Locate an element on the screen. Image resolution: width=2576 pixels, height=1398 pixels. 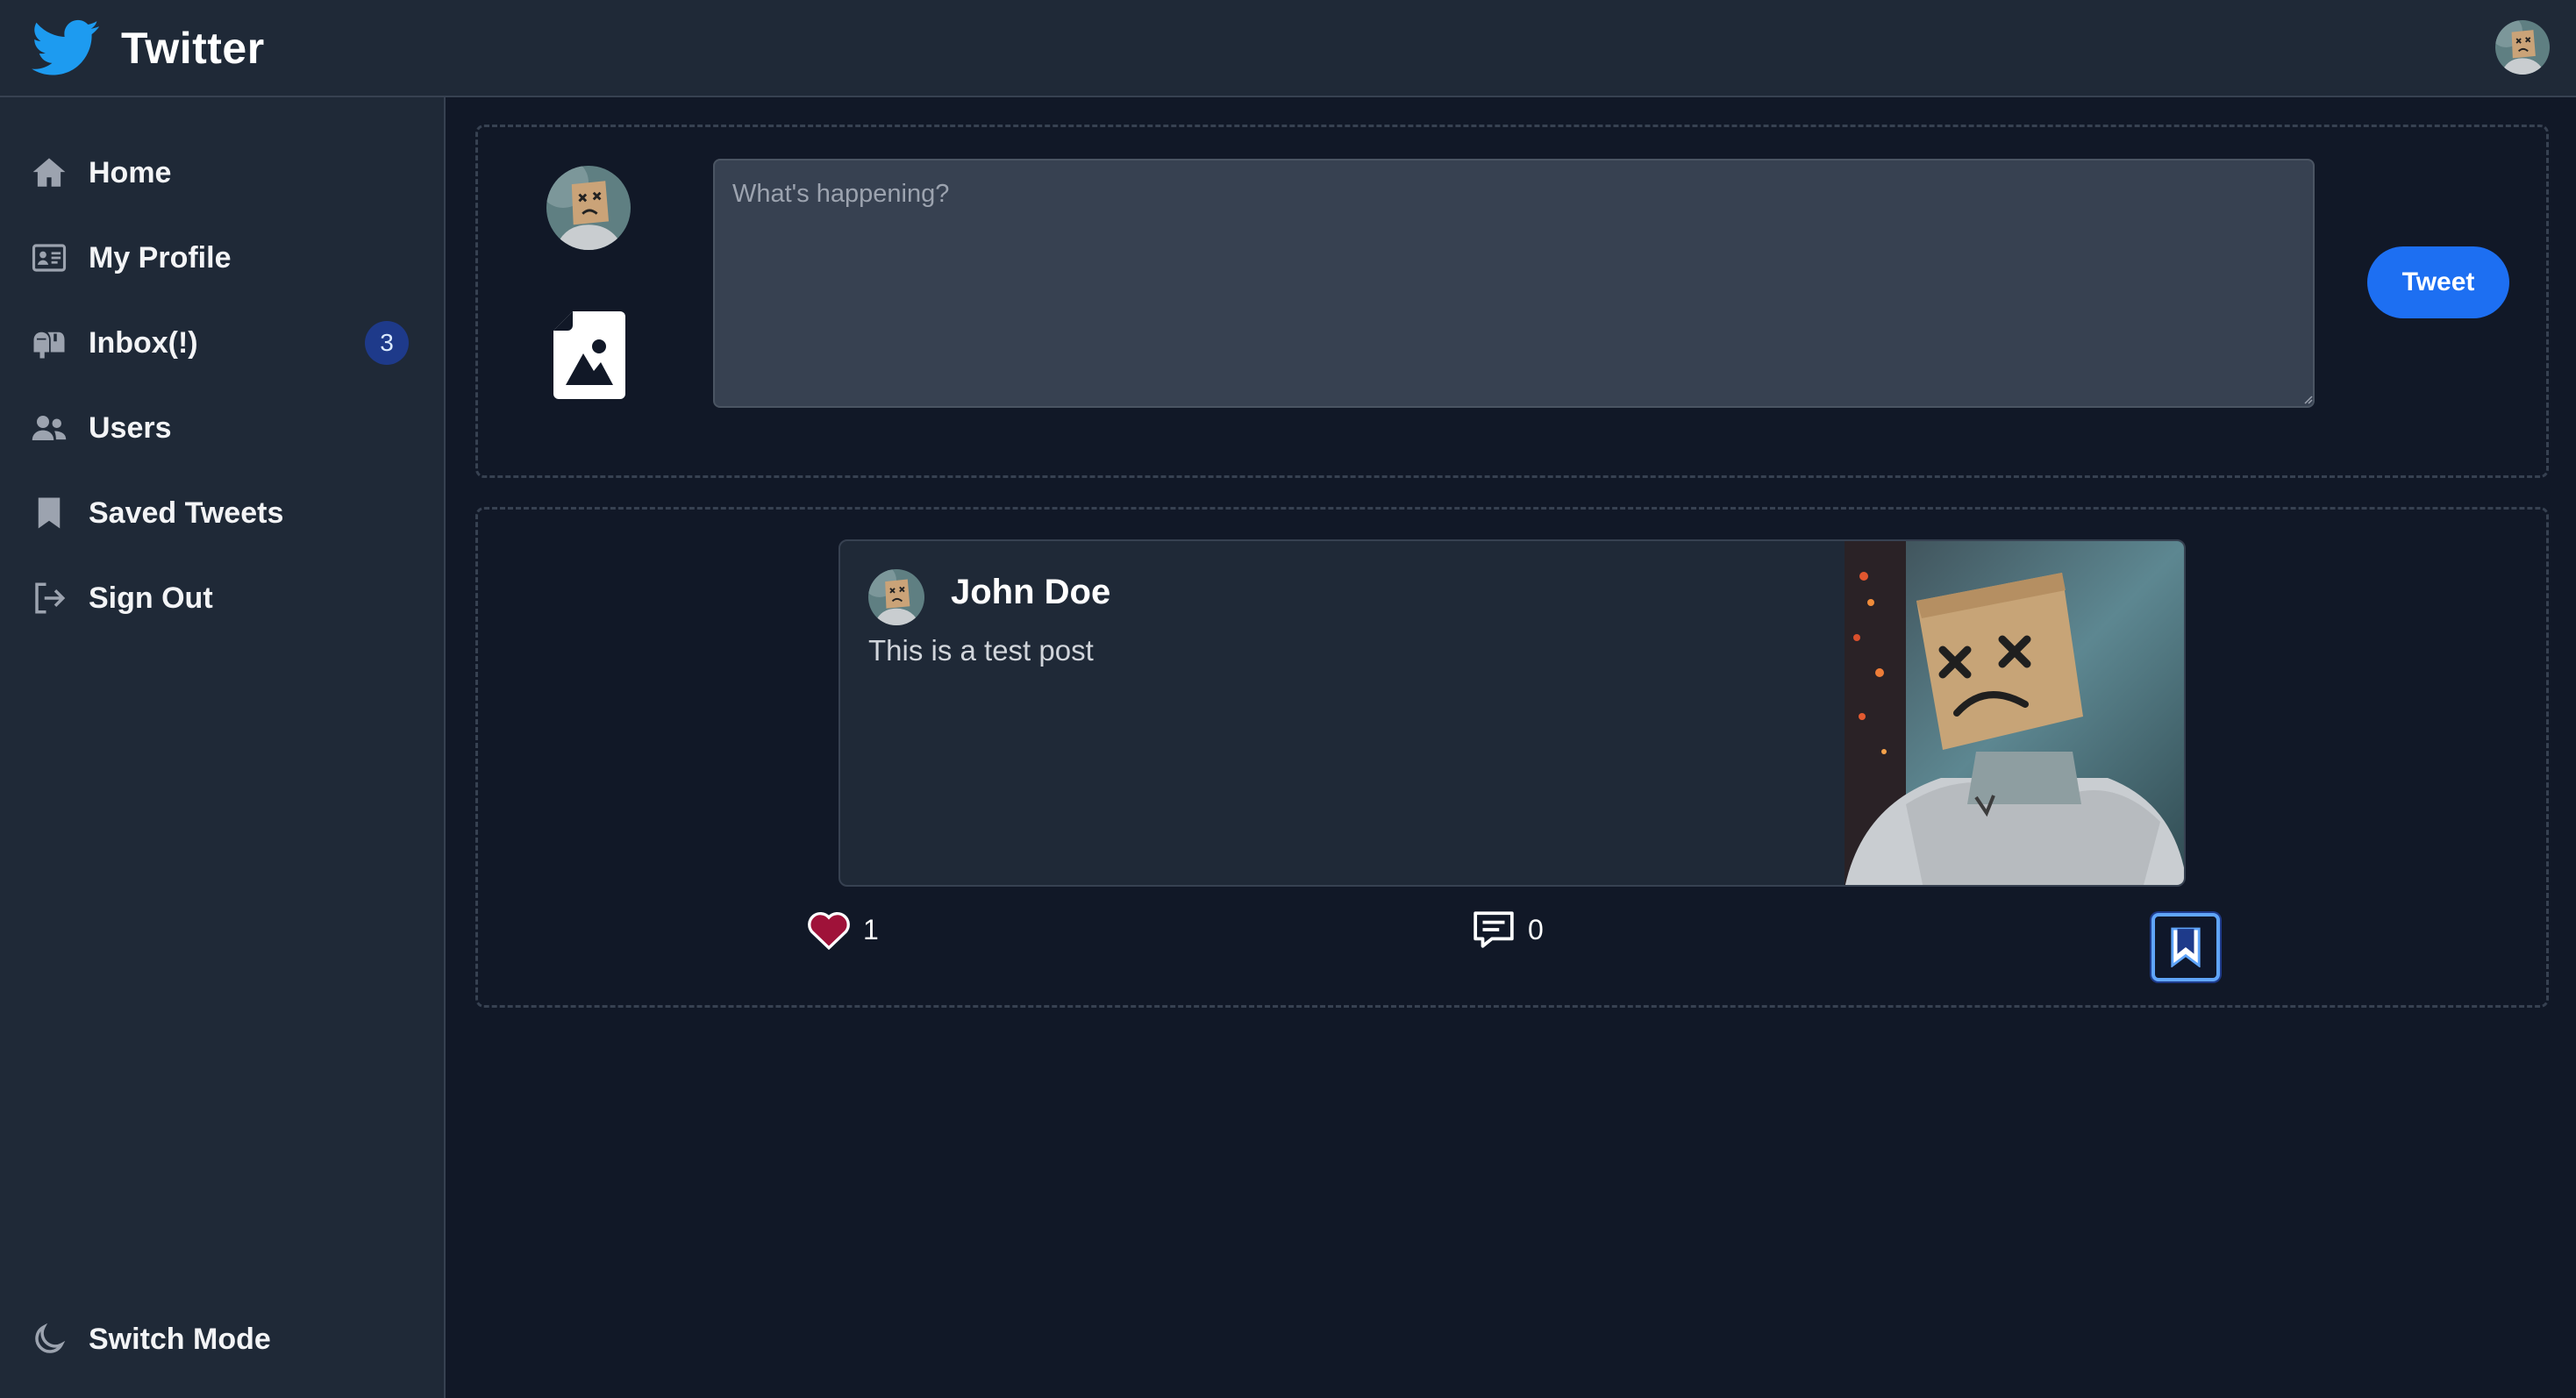
sidebar-item-sign-out: Sign Out is located at coordinates (223, 598).